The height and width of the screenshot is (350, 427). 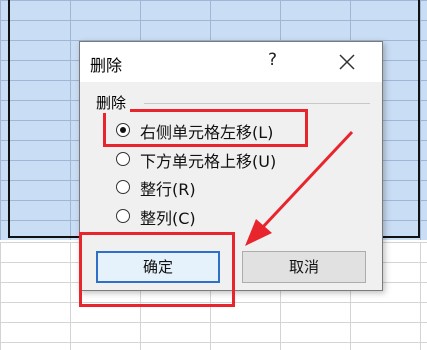 I want to click on group-label: 删除, so click(x=113, y=102).